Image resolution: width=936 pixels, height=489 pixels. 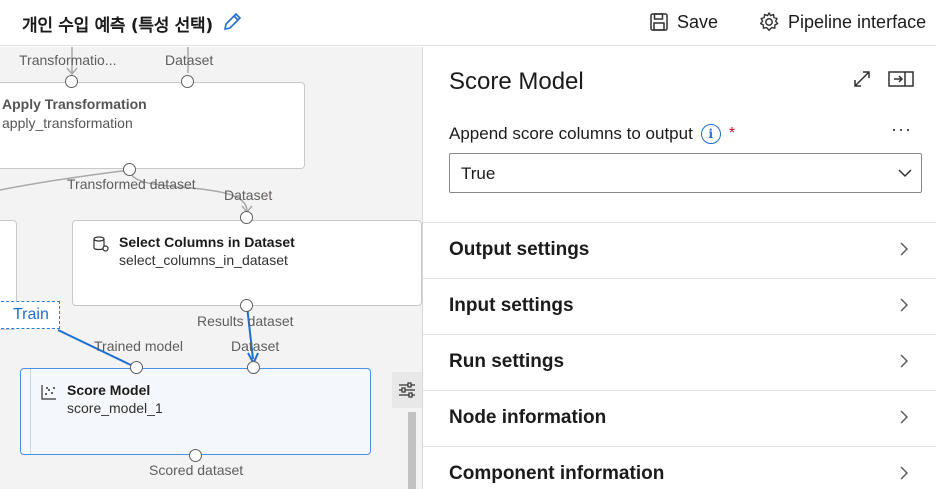 What do you see at coordinates (516, 81) in the screenshot?
I see `panel-title: Score Model` at bounding box center [516, 81].